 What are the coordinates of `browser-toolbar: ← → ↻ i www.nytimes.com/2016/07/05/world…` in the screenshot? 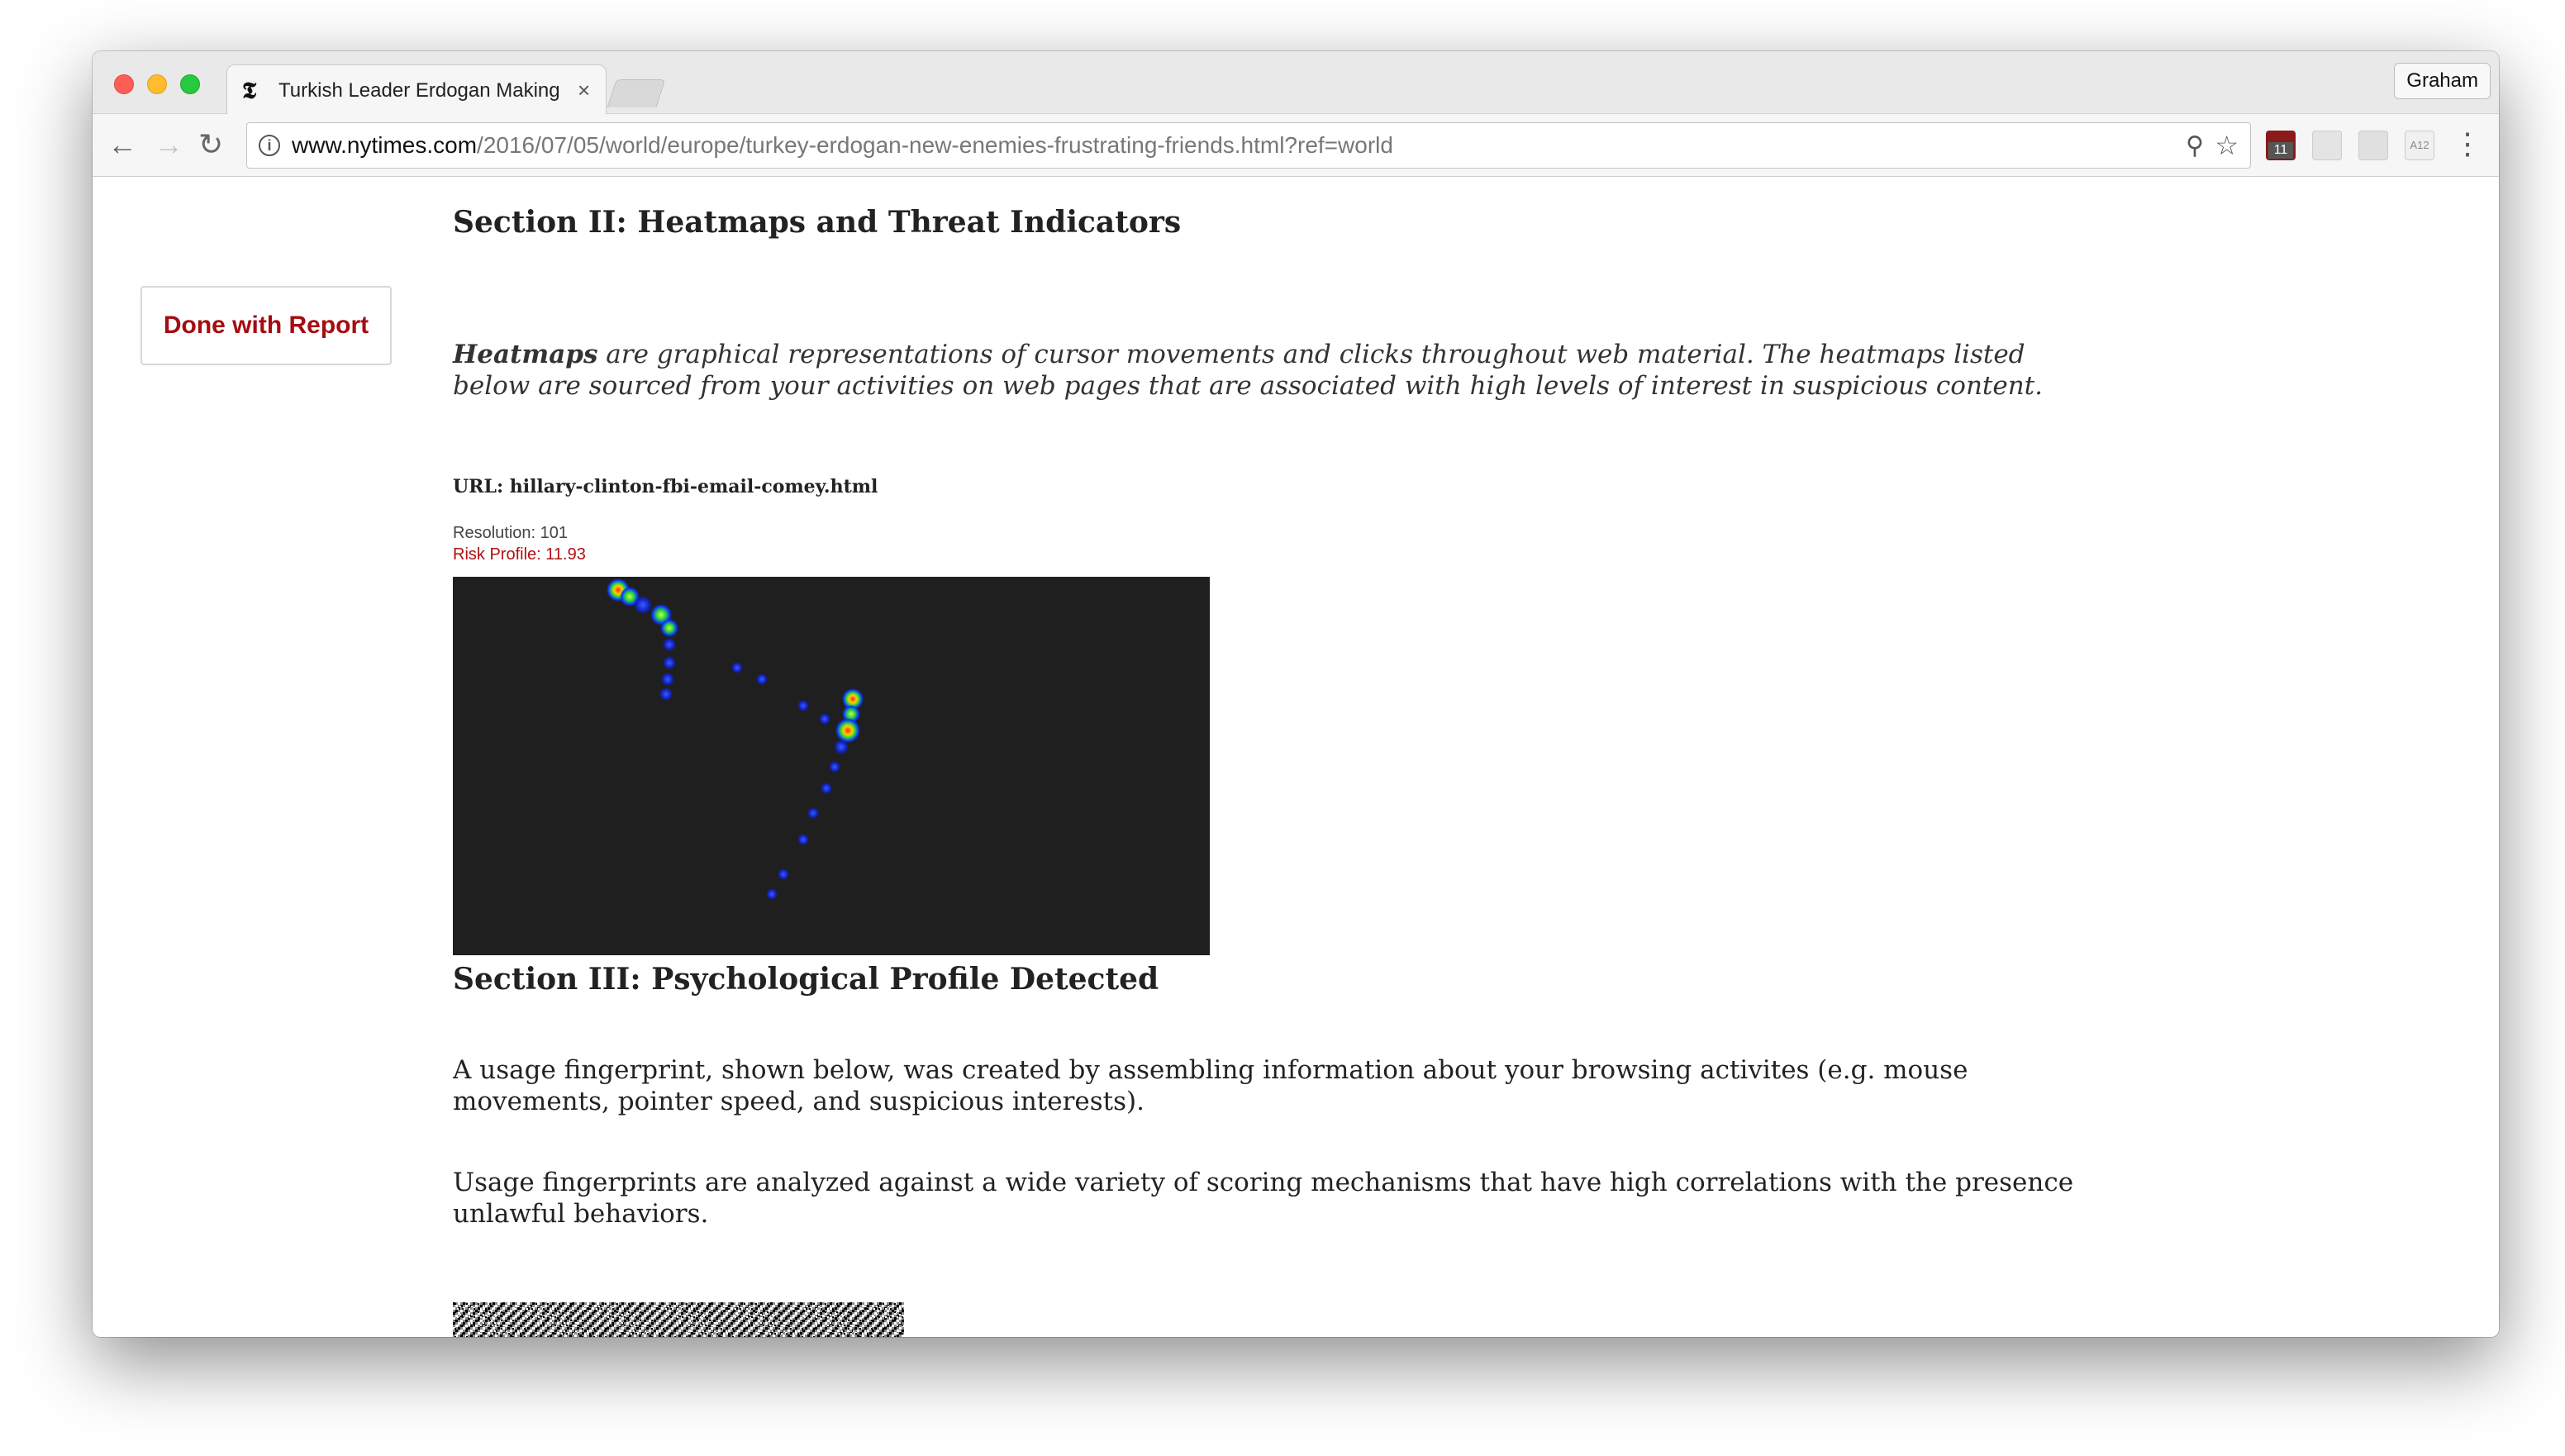 It's located at (1296, 145).